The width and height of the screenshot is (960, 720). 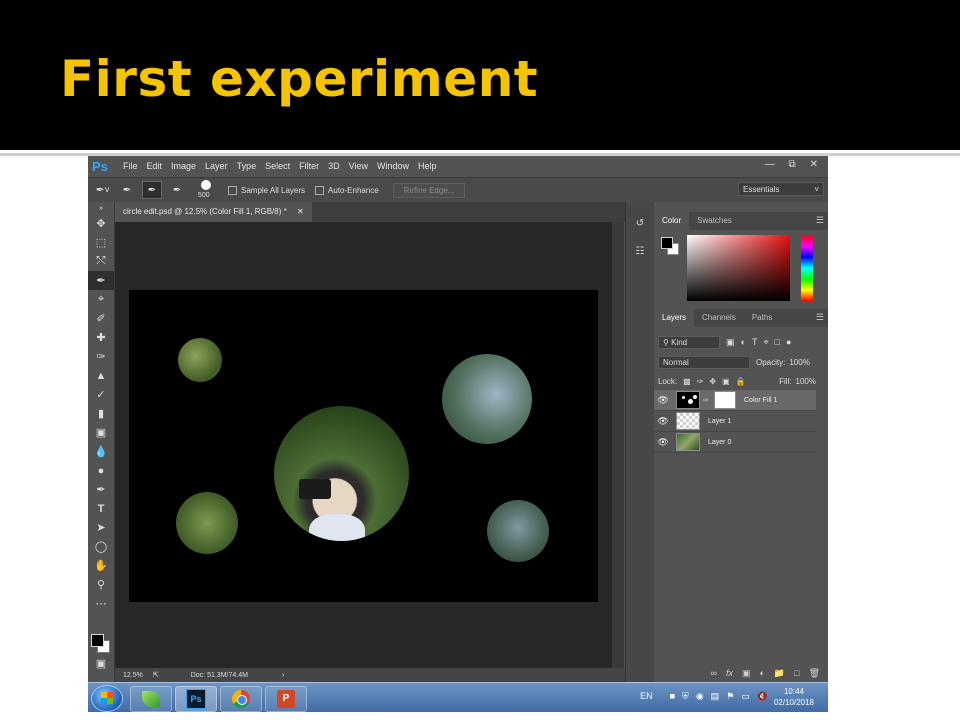 I want to click on quick-select-preset-icon: ✒˅, so click(x=103, y=190).